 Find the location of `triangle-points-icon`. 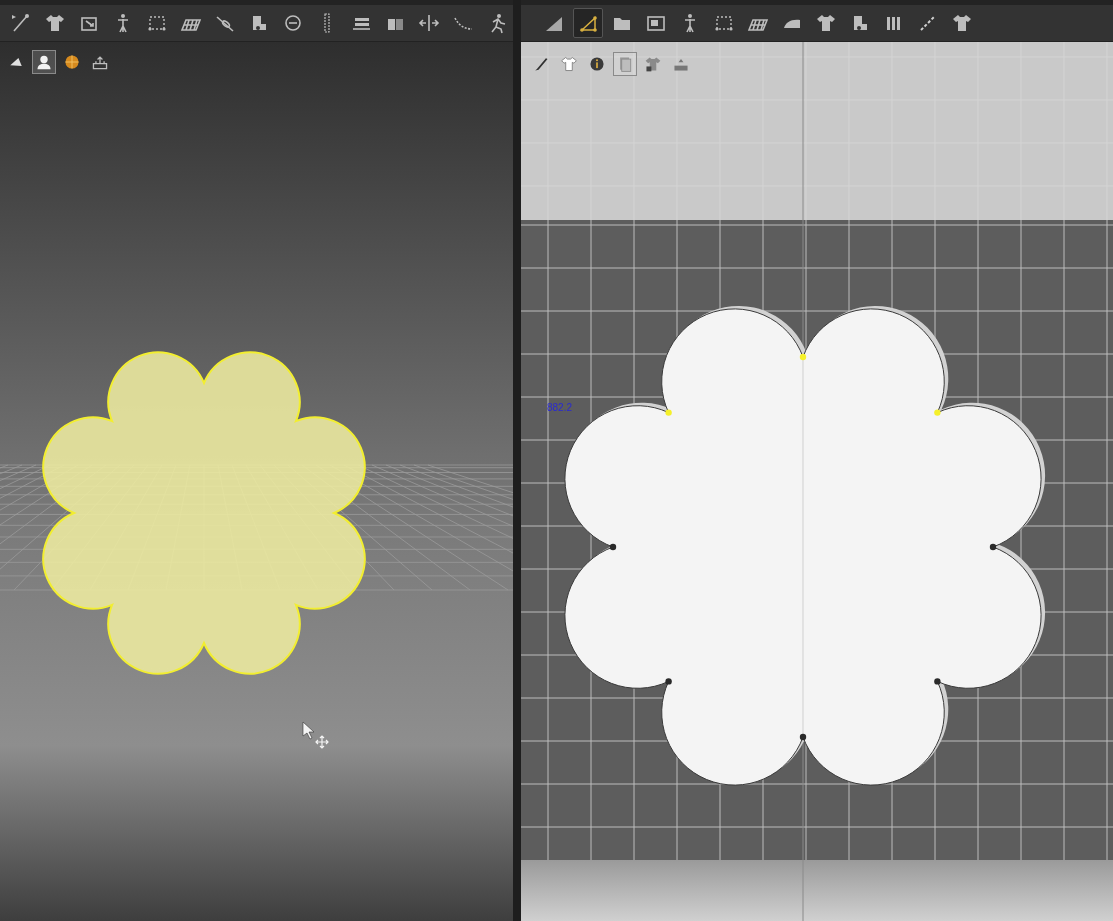

triangle-points-icon is located at coordinates (588, 23).